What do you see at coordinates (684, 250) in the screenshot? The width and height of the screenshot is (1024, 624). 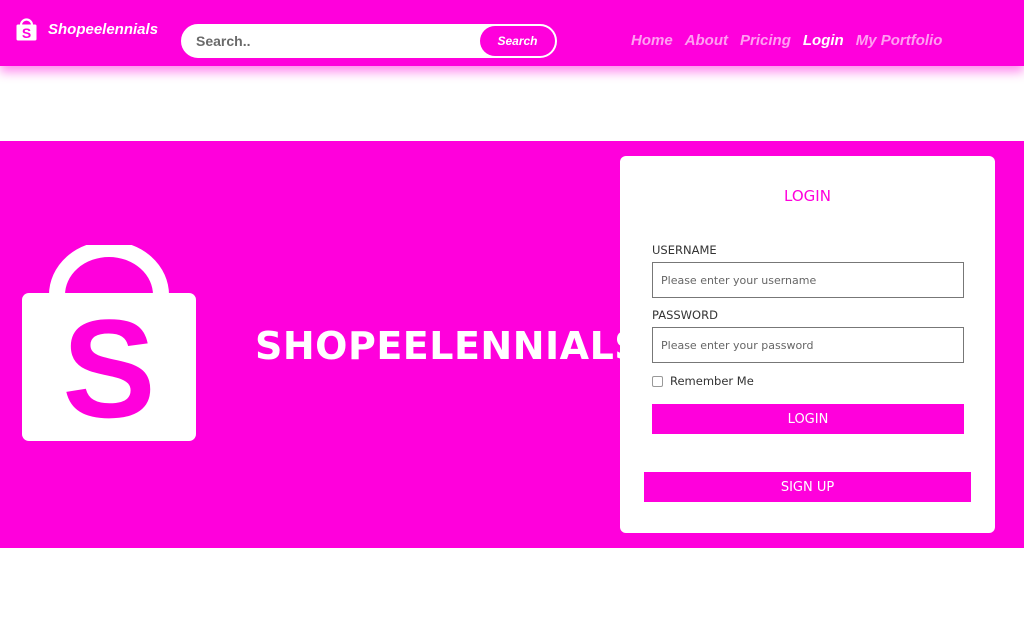 I see `username-label: USERNAME` at bounding box center [684, 250].